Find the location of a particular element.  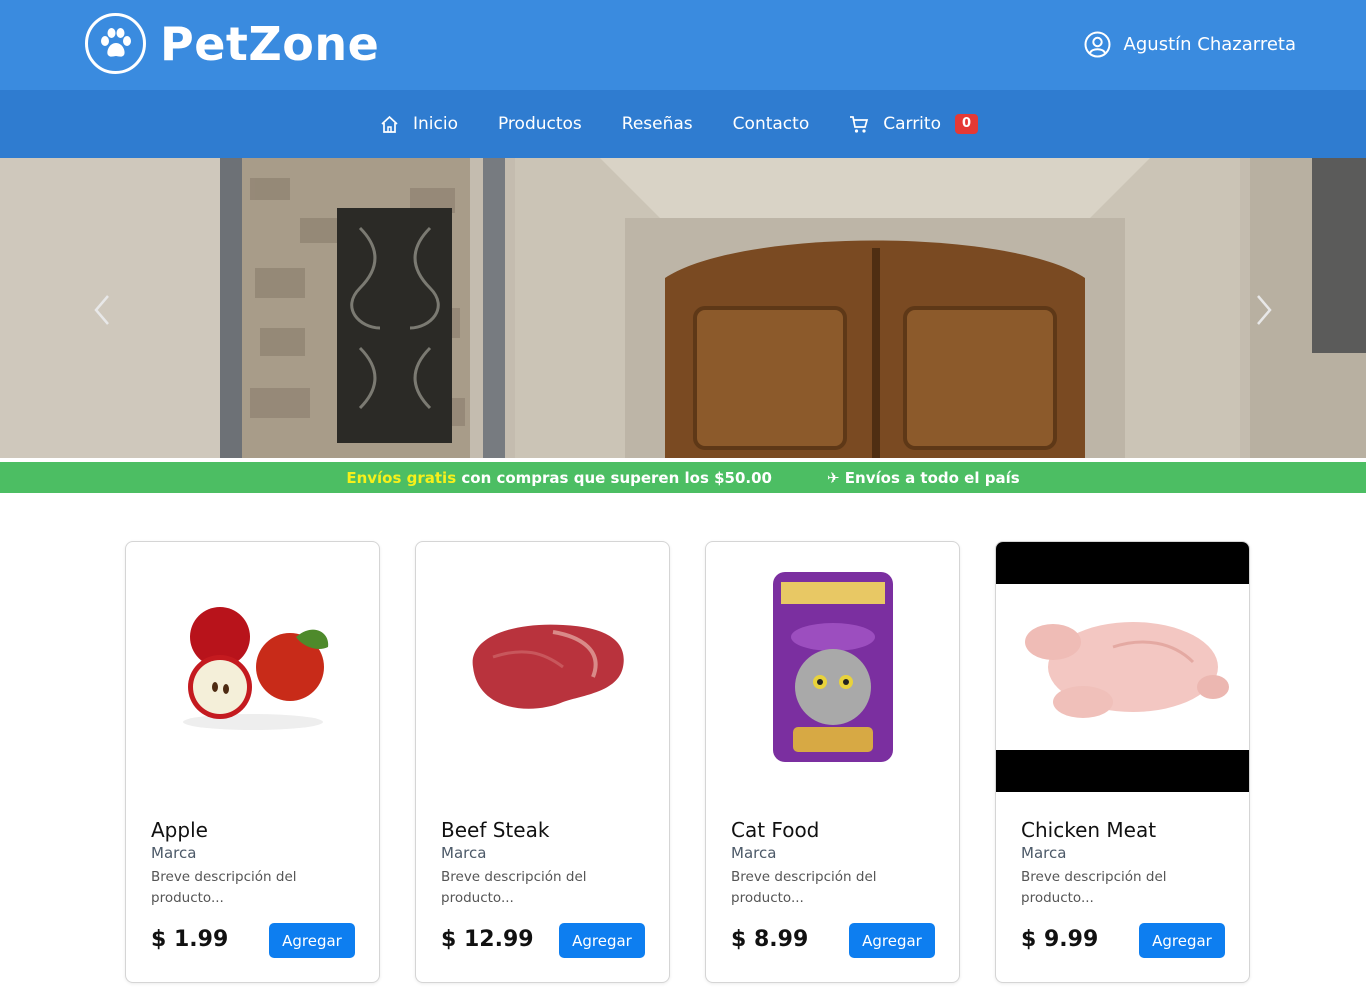

nav-inicio: Inicio is located at coordinates (419, 124).